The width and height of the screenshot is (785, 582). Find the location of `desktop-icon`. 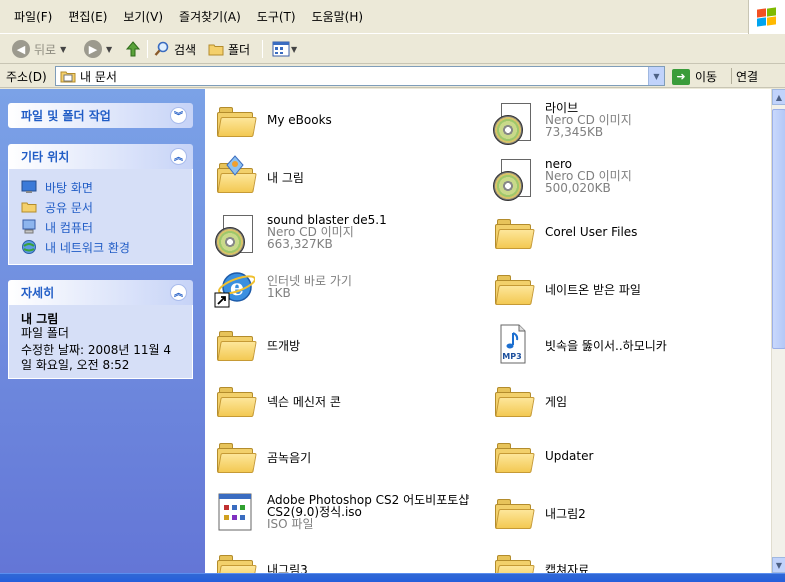

desktop-icon is located at coordinates (29, 186).